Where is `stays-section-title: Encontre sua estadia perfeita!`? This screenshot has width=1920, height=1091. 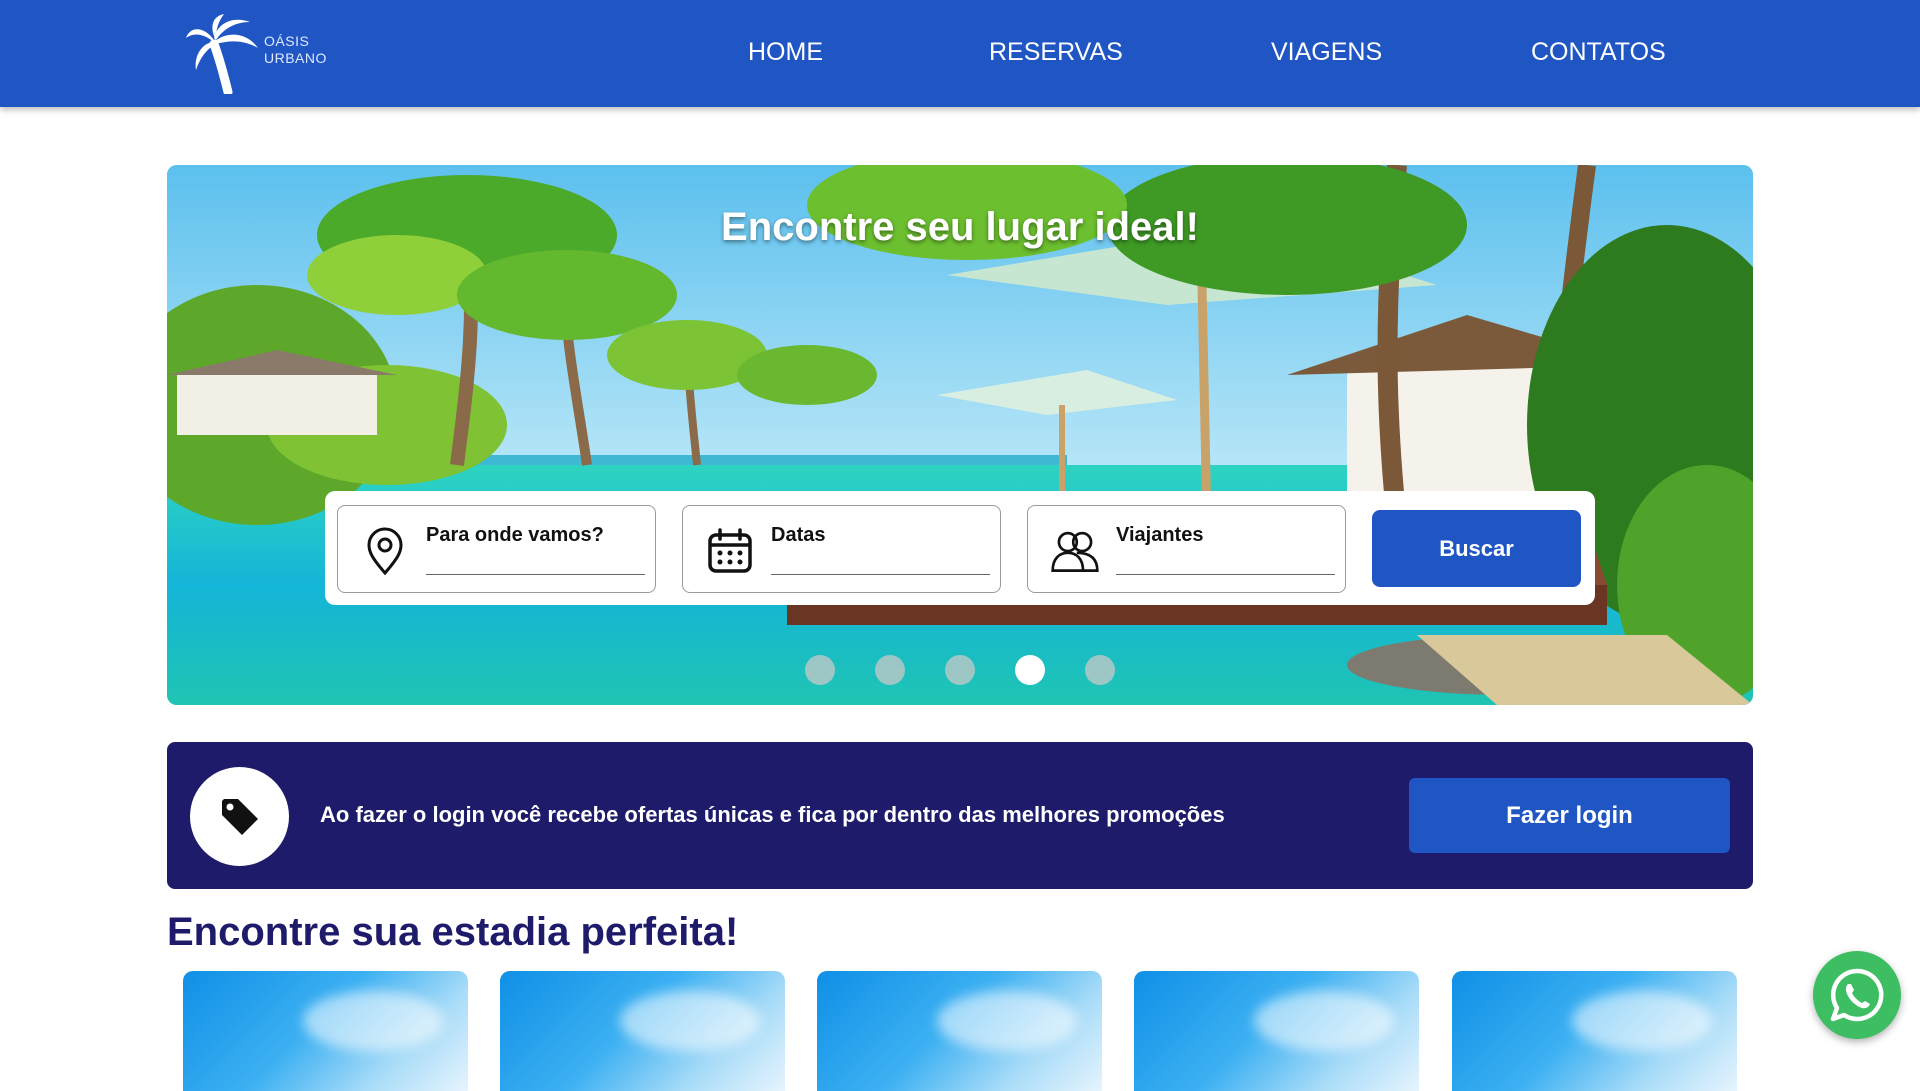 stays-section-title: Encontre sua estadia perfeita! is located at coordinates (453, 932).